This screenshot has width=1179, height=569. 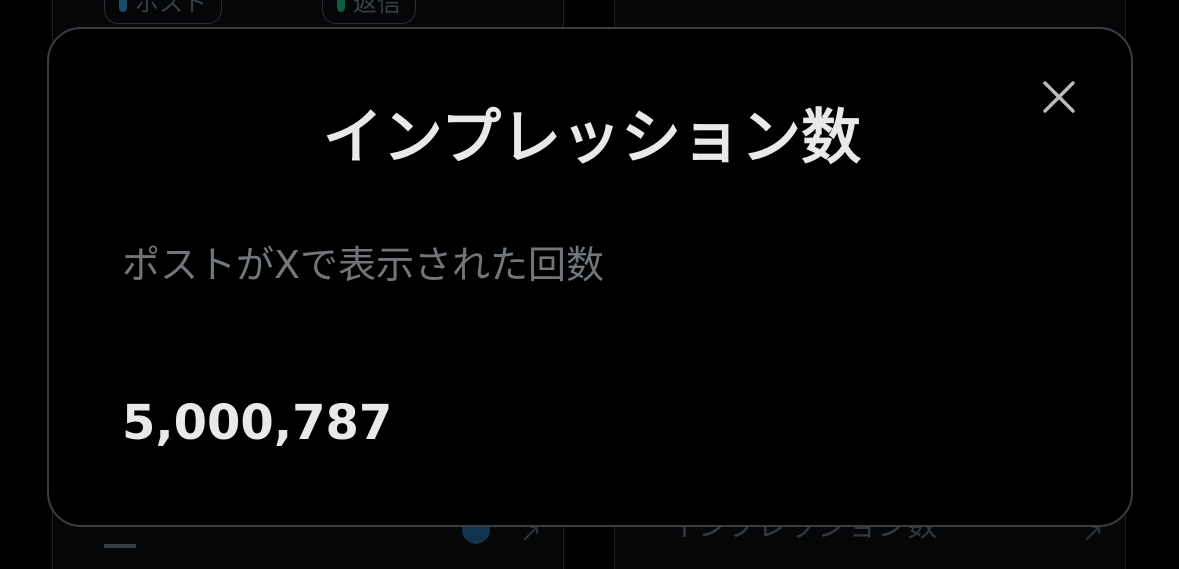 I want to click on background-dash, so click(x=120, y=546).